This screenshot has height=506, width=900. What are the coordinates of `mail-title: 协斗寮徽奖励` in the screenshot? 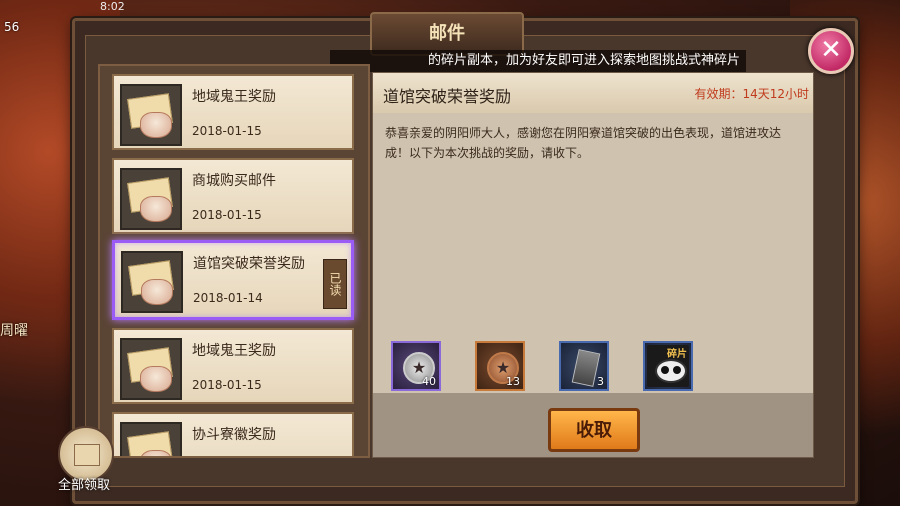 It's located at (234, 435).